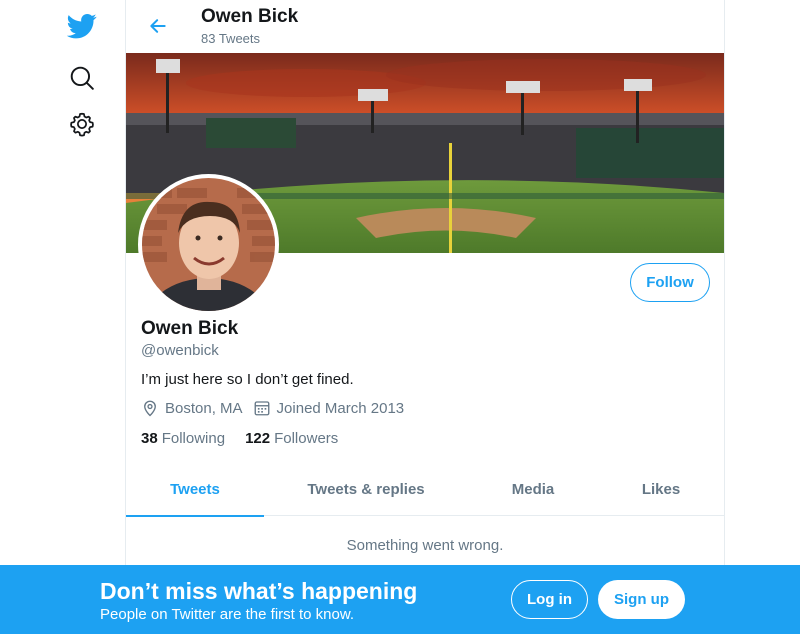 The image size is (800, 634). I want to click on joined-item: Joined March 2013, so click(329, 408).